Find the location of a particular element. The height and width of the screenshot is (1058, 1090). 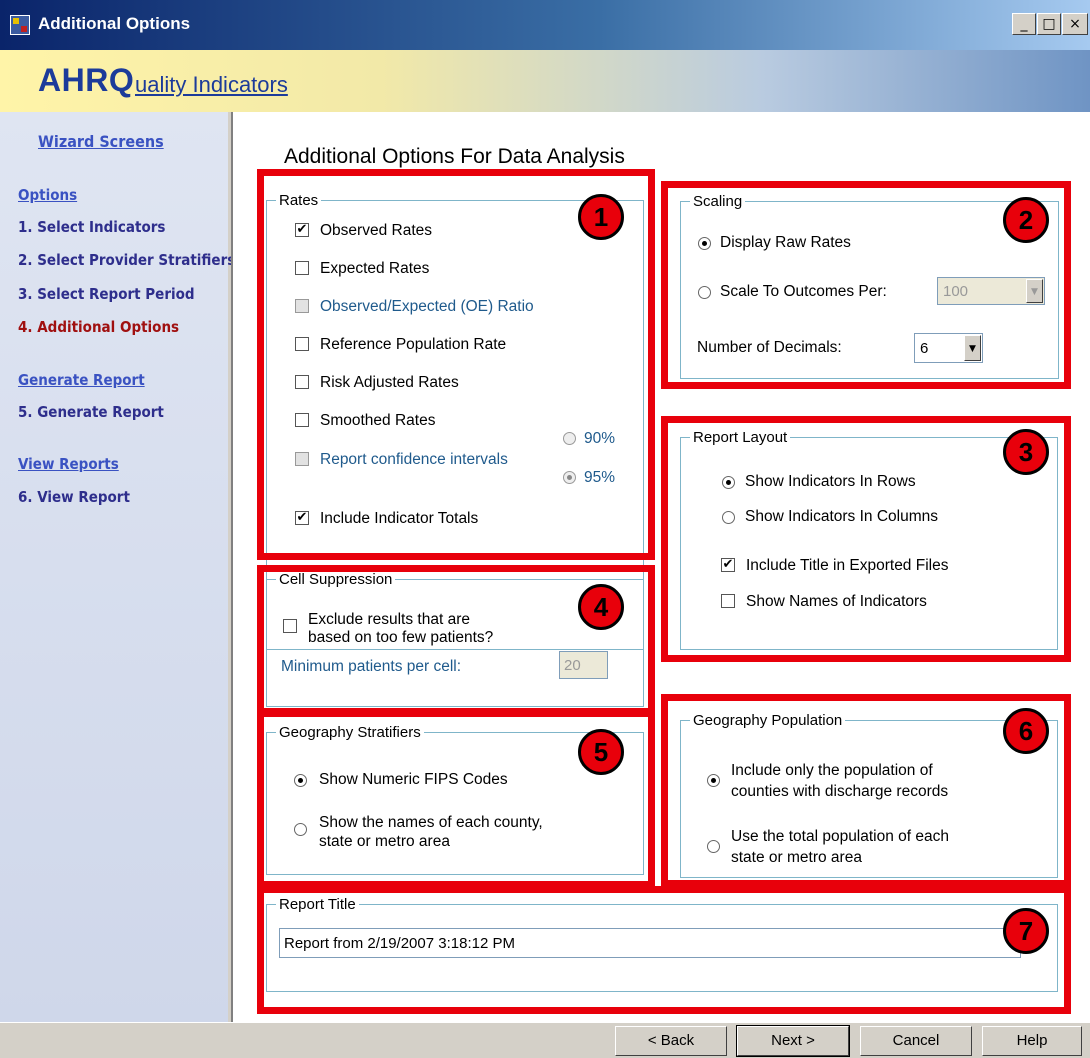

minimize-button: _ is located at coordinates (1024, 24).